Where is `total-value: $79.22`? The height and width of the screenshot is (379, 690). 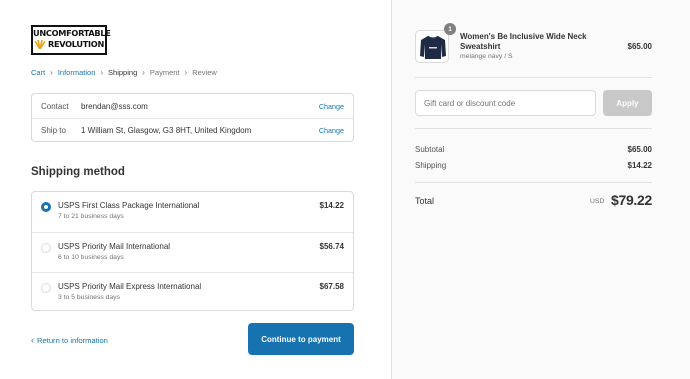
total-value: $79.22 is located at coordinates (631, 200).